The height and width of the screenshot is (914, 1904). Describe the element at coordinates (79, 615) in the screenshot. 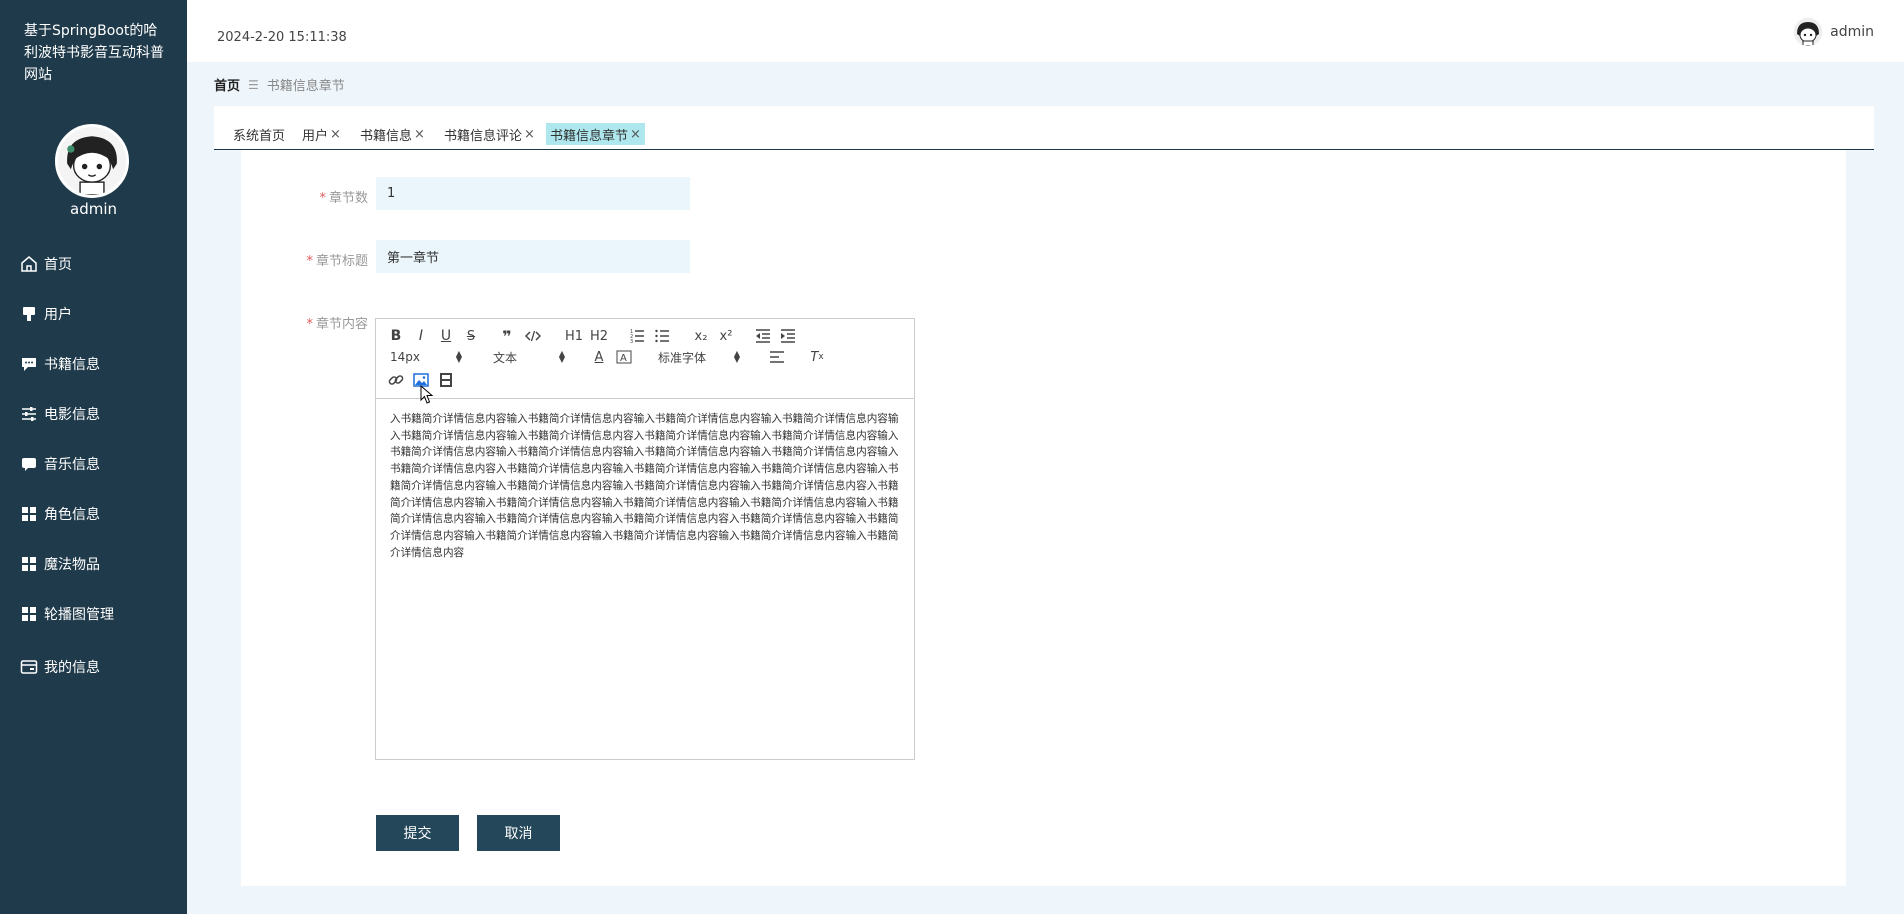

I see `sidebar-item-label: 轮播图管理` at that location.